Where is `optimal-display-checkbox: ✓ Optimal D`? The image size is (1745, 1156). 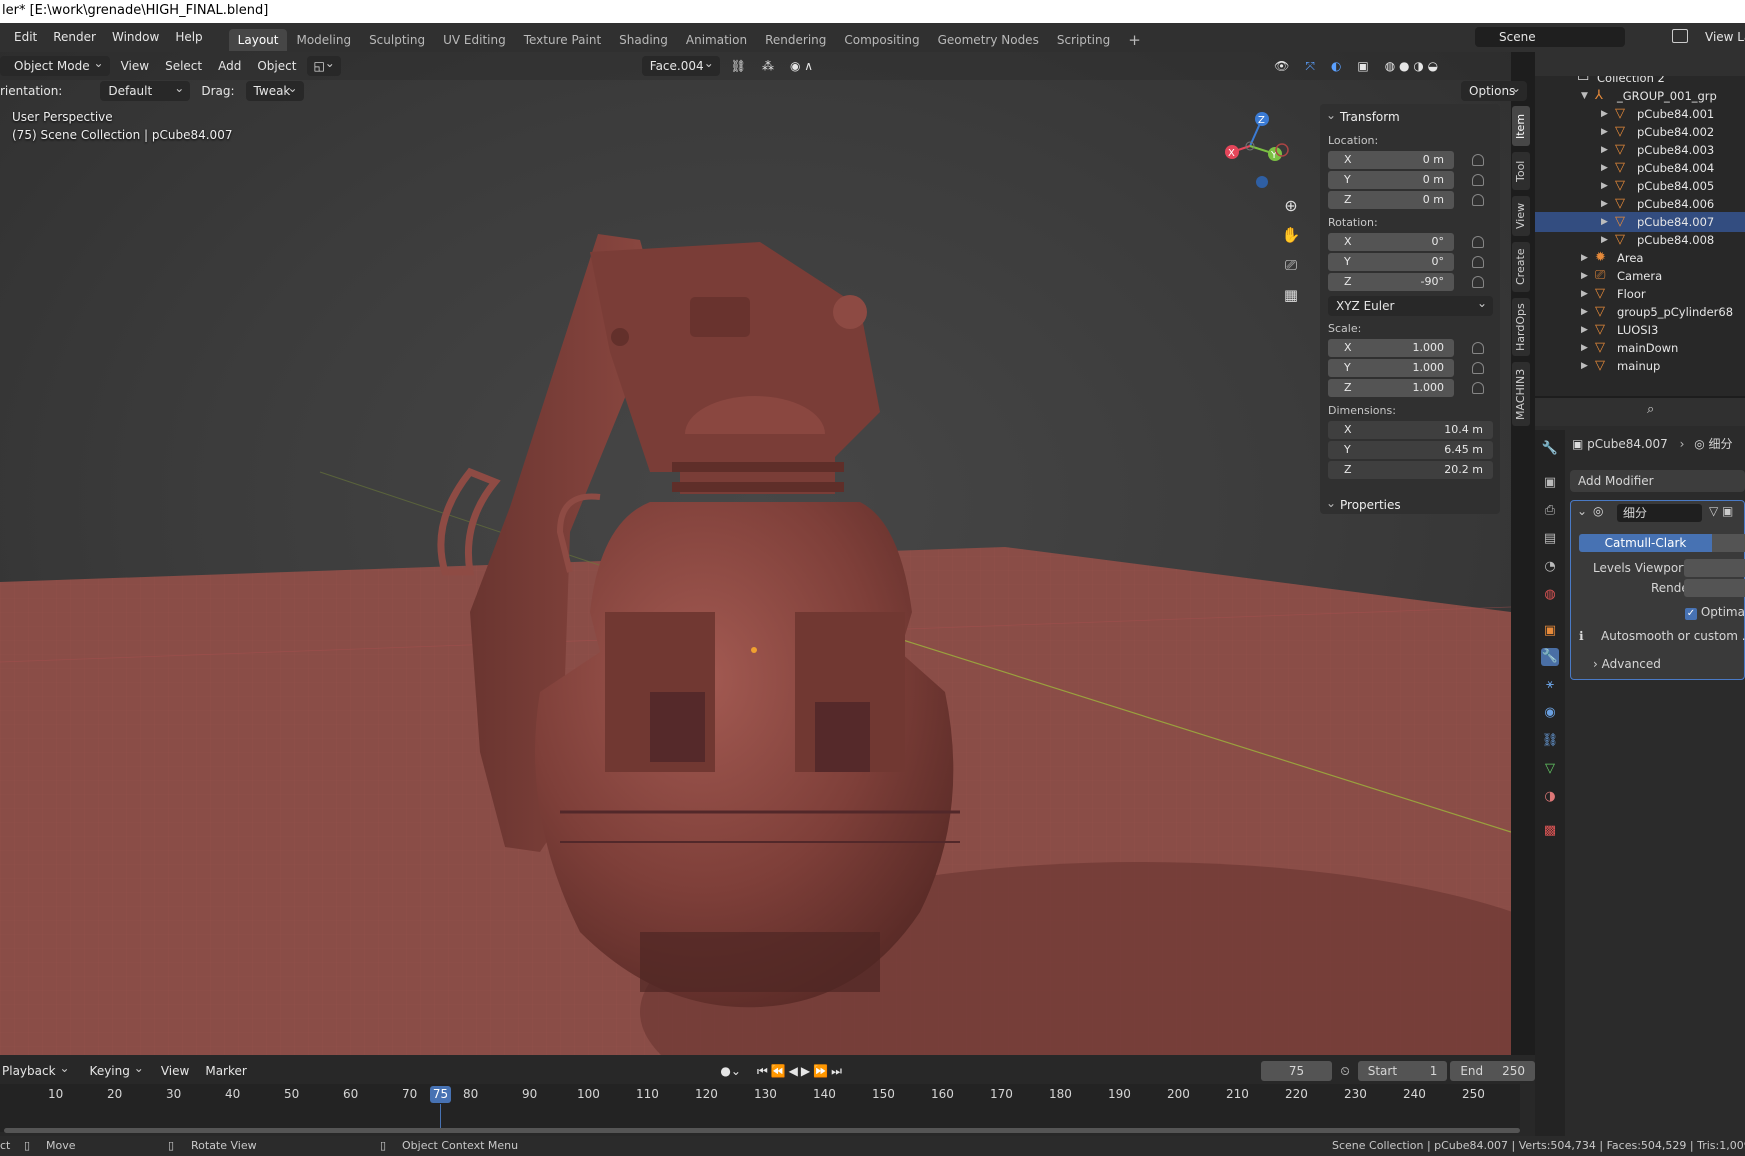 optimal-display-checkbox: ✓ Optimal D is located at coordinates (1715, 612).